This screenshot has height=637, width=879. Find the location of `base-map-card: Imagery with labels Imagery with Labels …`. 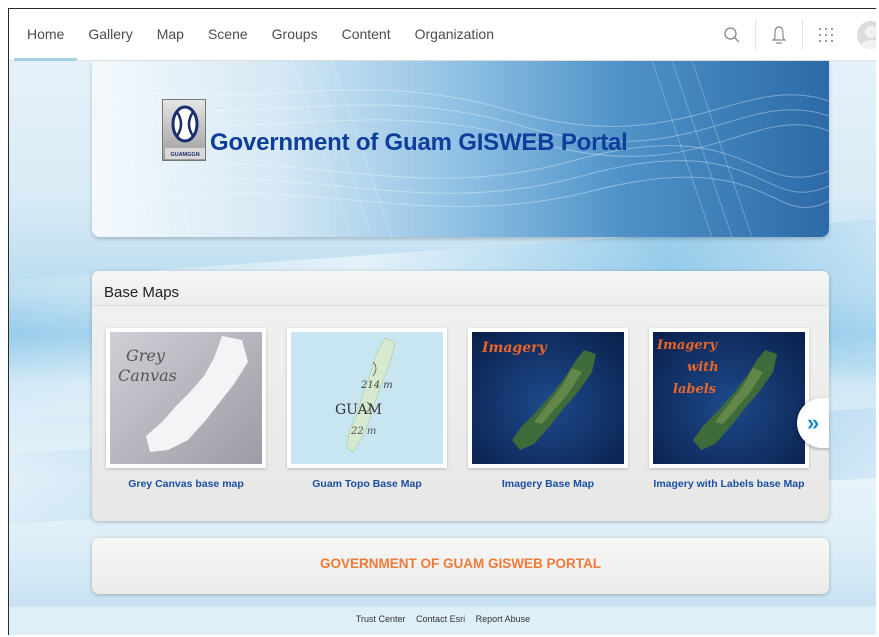

base-map-card: Imagery with labels Imagery with Labels … is located at coordinates (729, 409).